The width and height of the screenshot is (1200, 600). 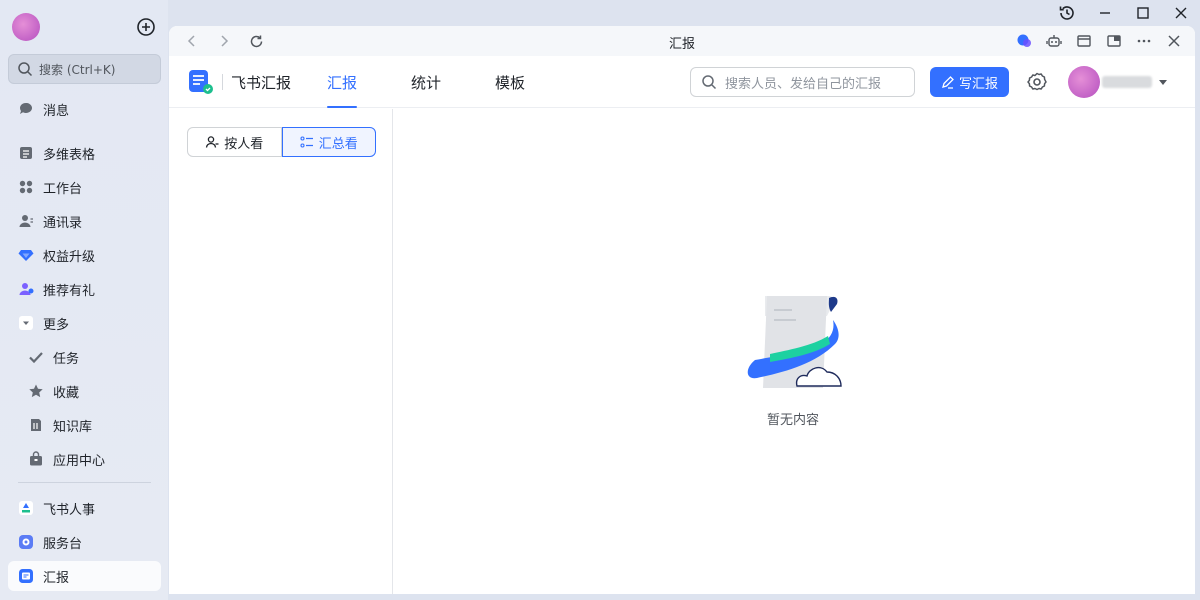 I want to click on caret-down-icon, so click(x=1163, y=82).